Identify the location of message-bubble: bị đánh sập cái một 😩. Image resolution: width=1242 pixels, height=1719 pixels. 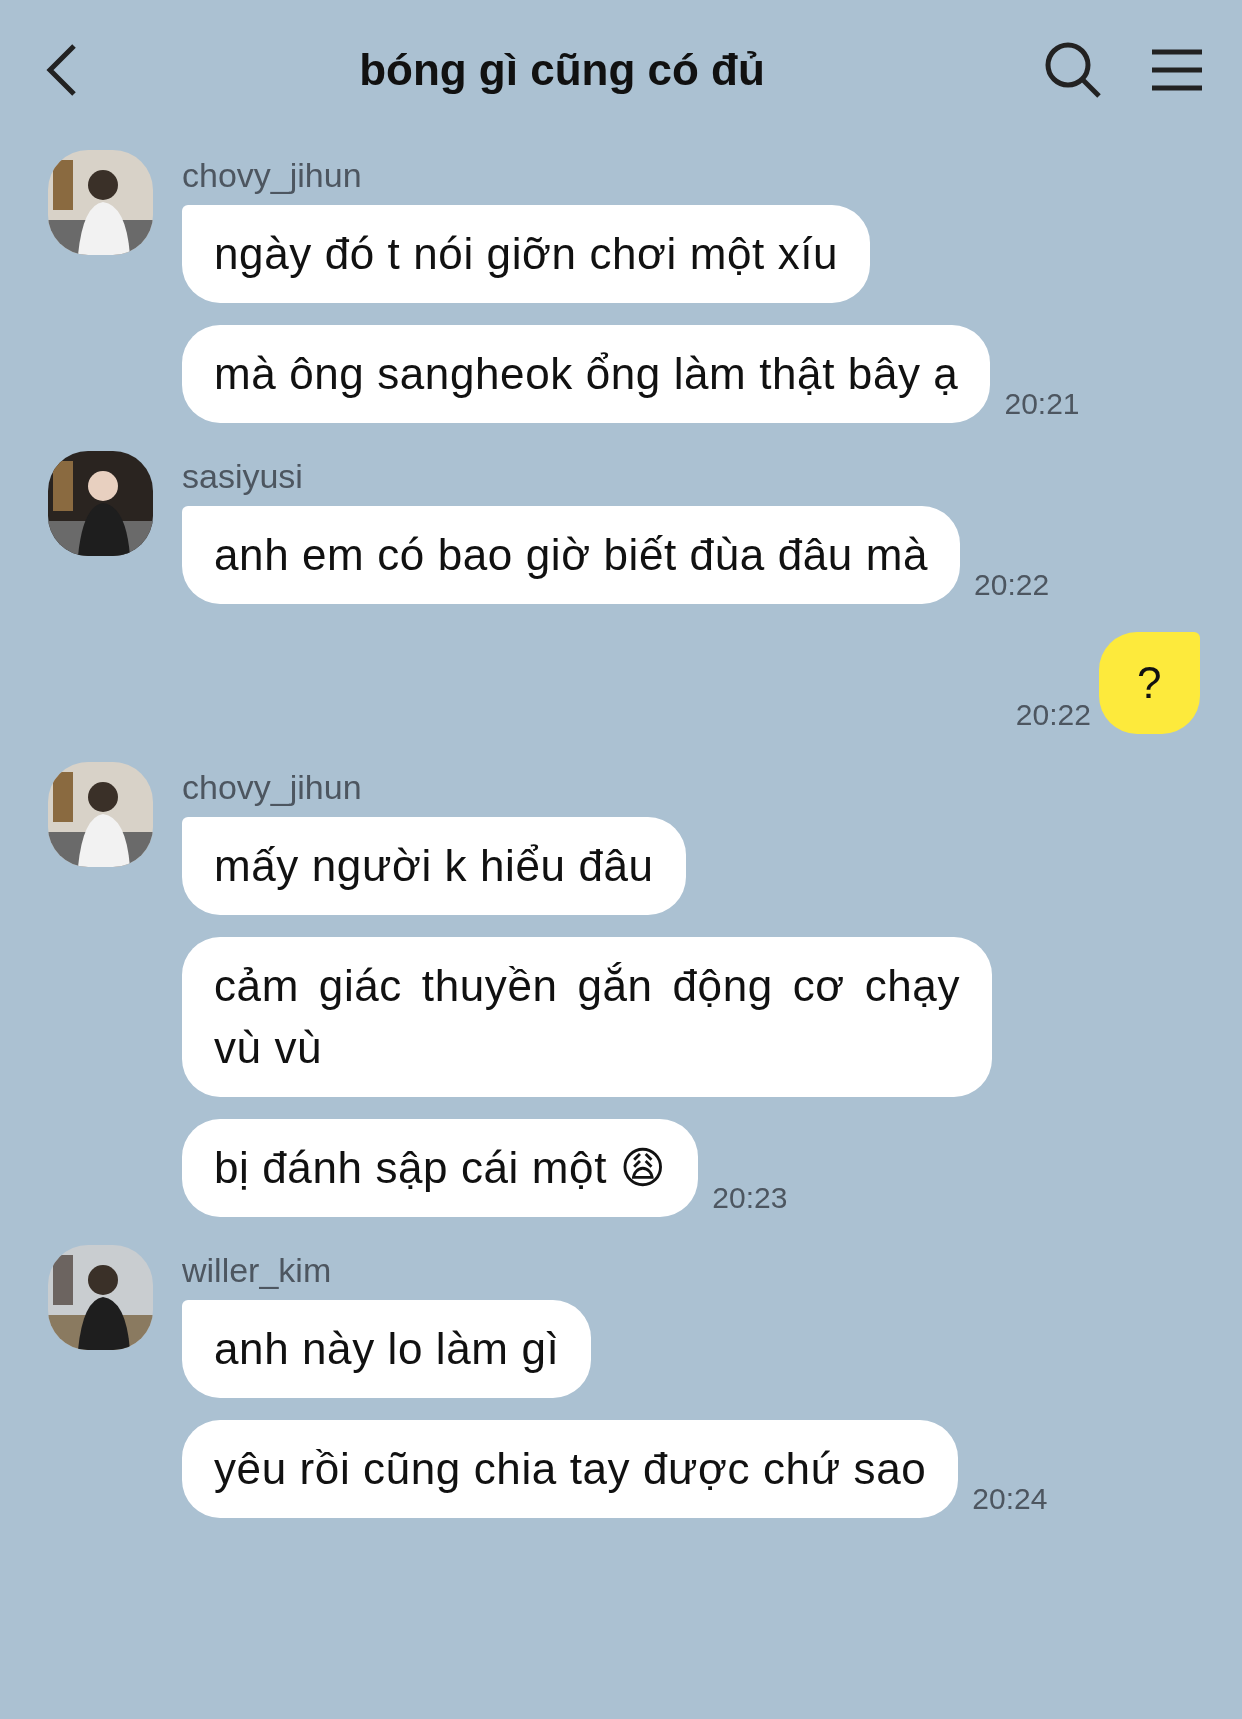
(440, 1168).